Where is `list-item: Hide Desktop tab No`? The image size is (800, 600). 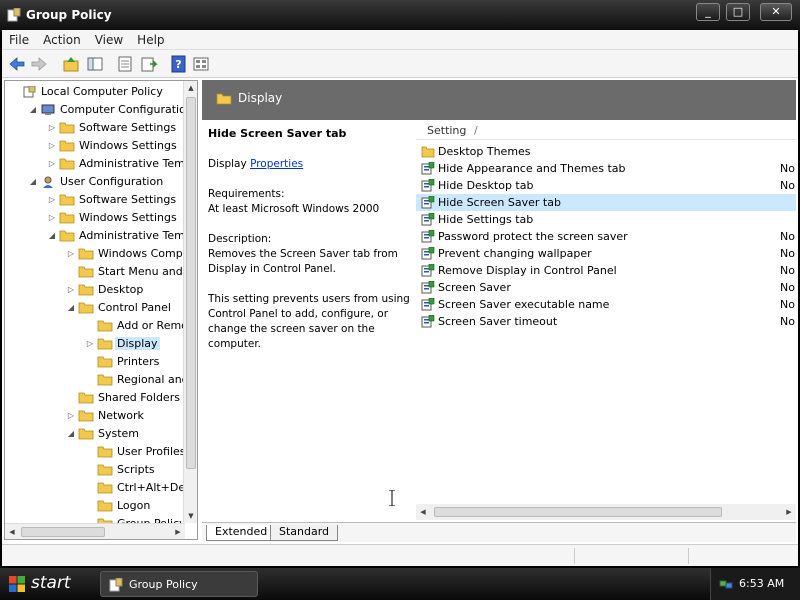 list-item: Hide Desktop tab No is located at coordinates (606, 185).